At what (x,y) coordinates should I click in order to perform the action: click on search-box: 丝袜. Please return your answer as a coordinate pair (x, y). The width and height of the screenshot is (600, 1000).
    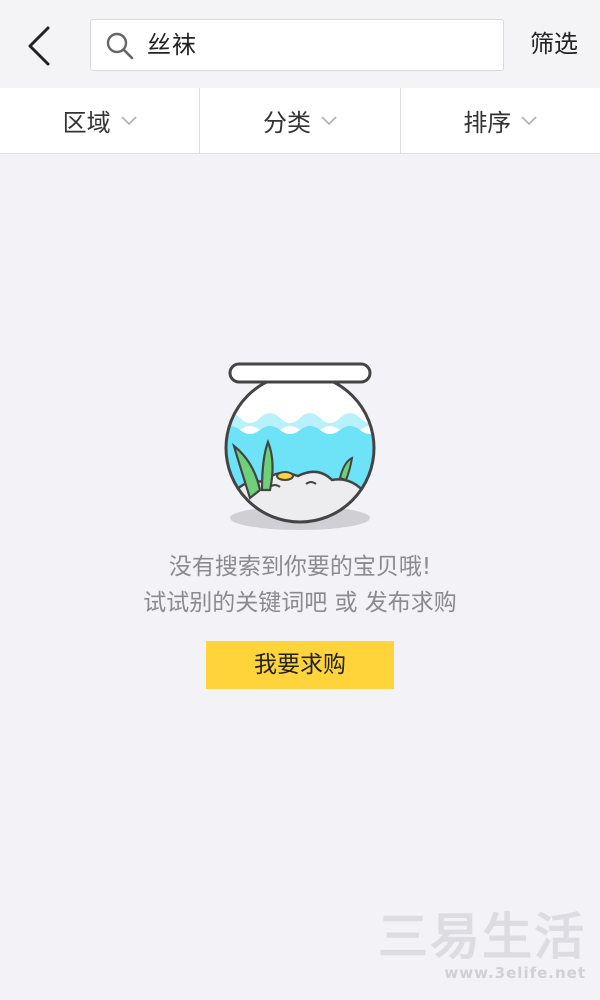
    Looking at the image, I should click on (297, 45).